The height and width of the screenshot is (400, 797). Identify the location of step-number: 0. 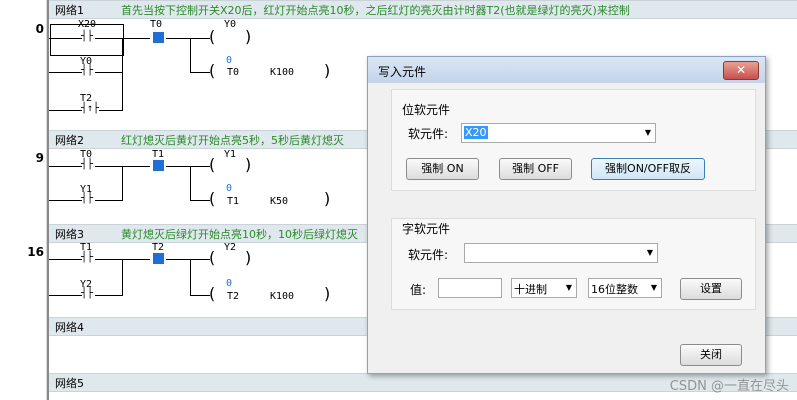
(39, 29).